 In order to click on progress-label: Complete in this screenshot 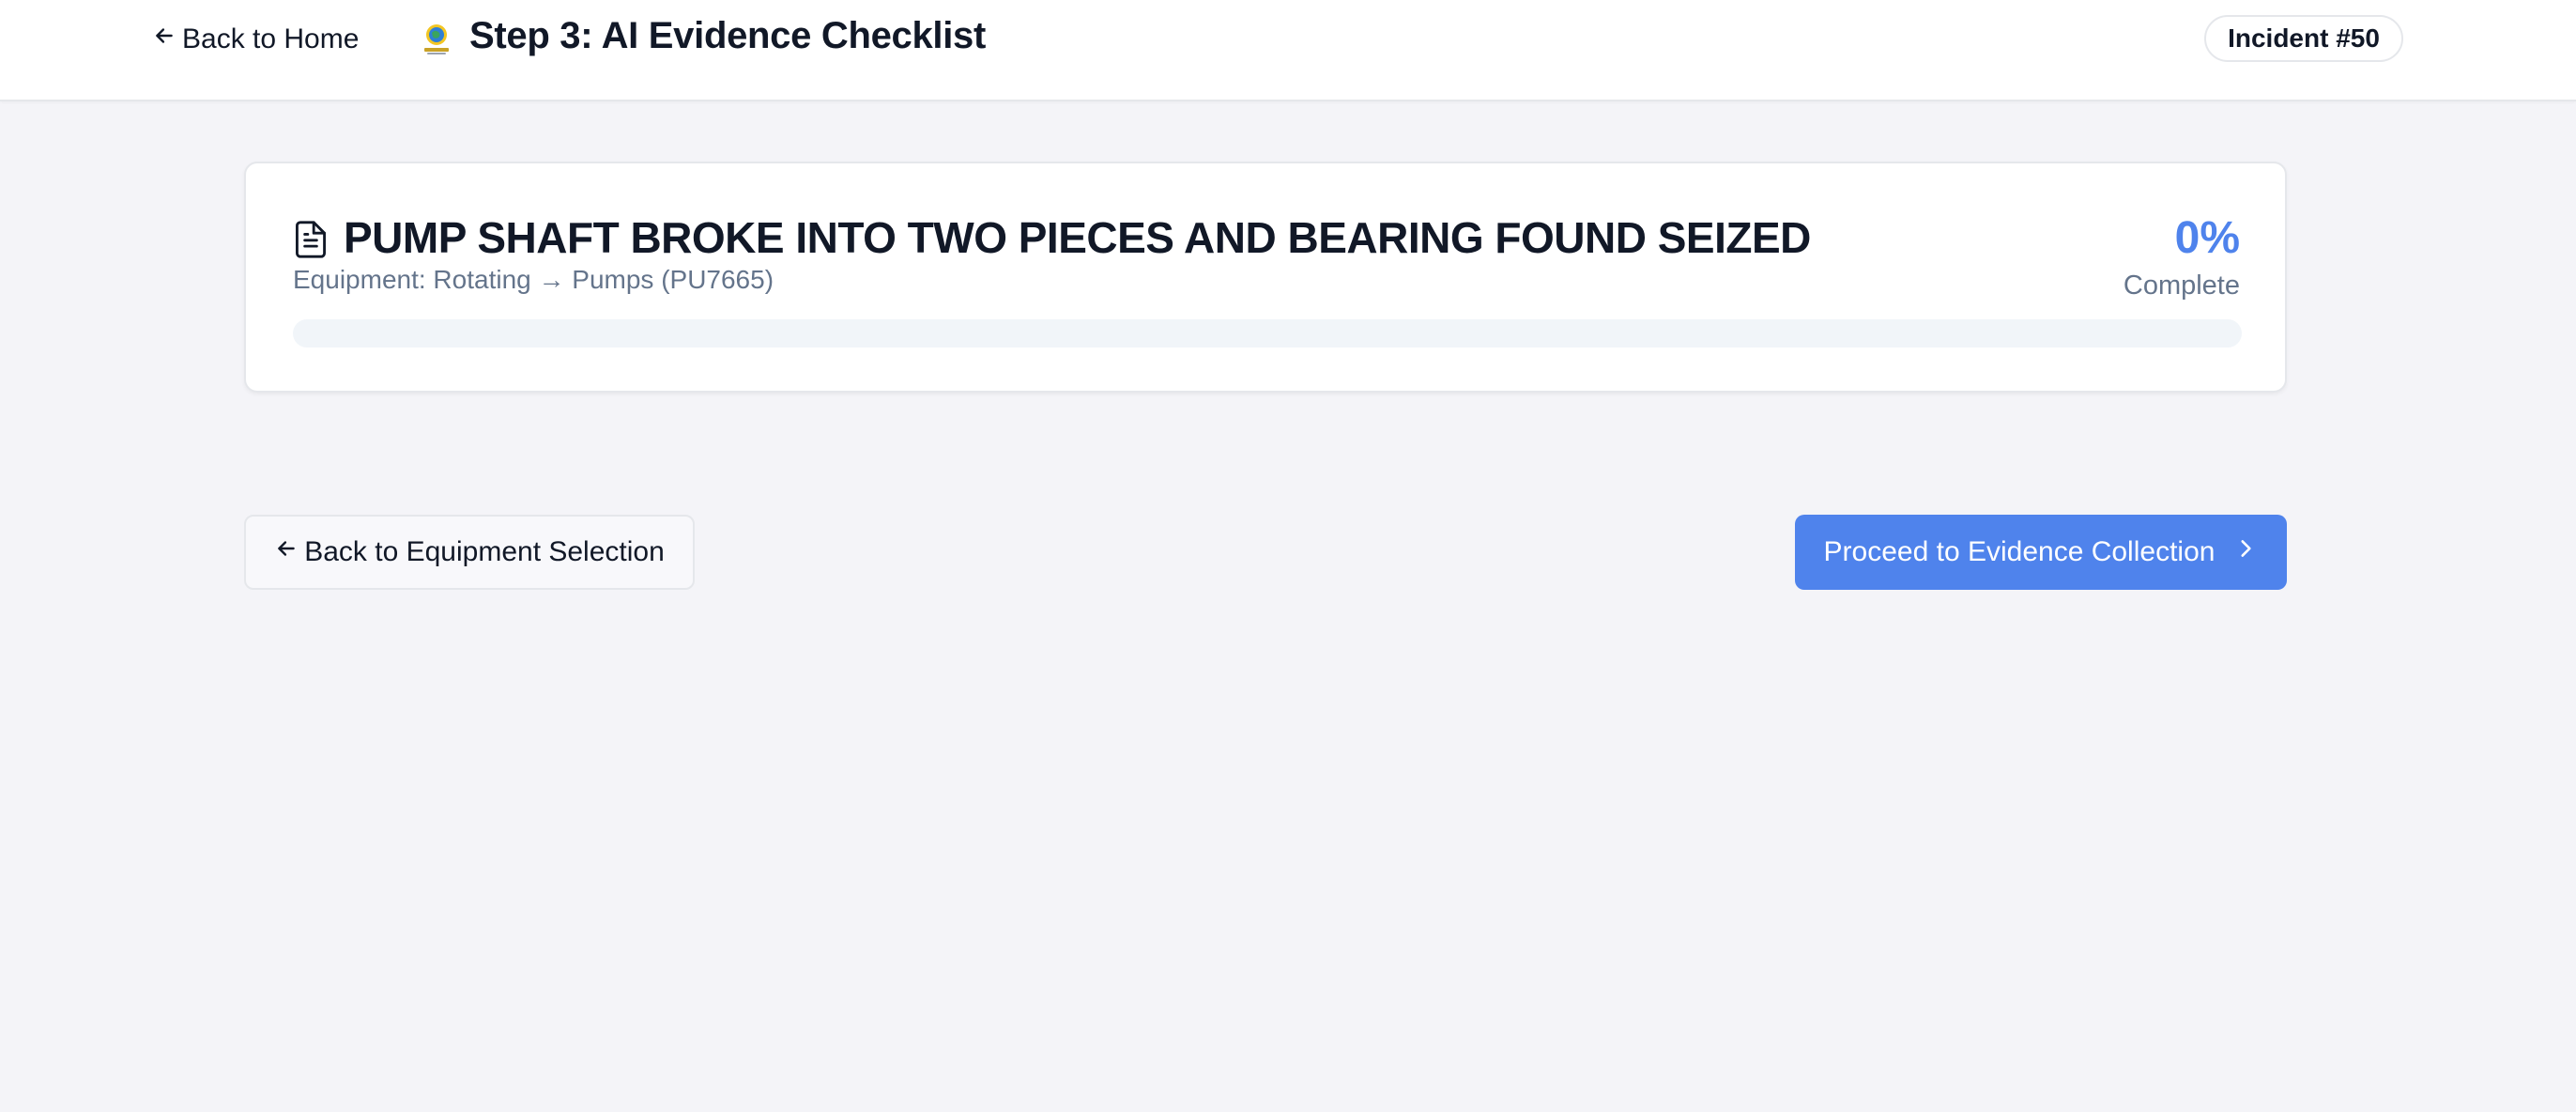, I will do `click(2182, 285)`.